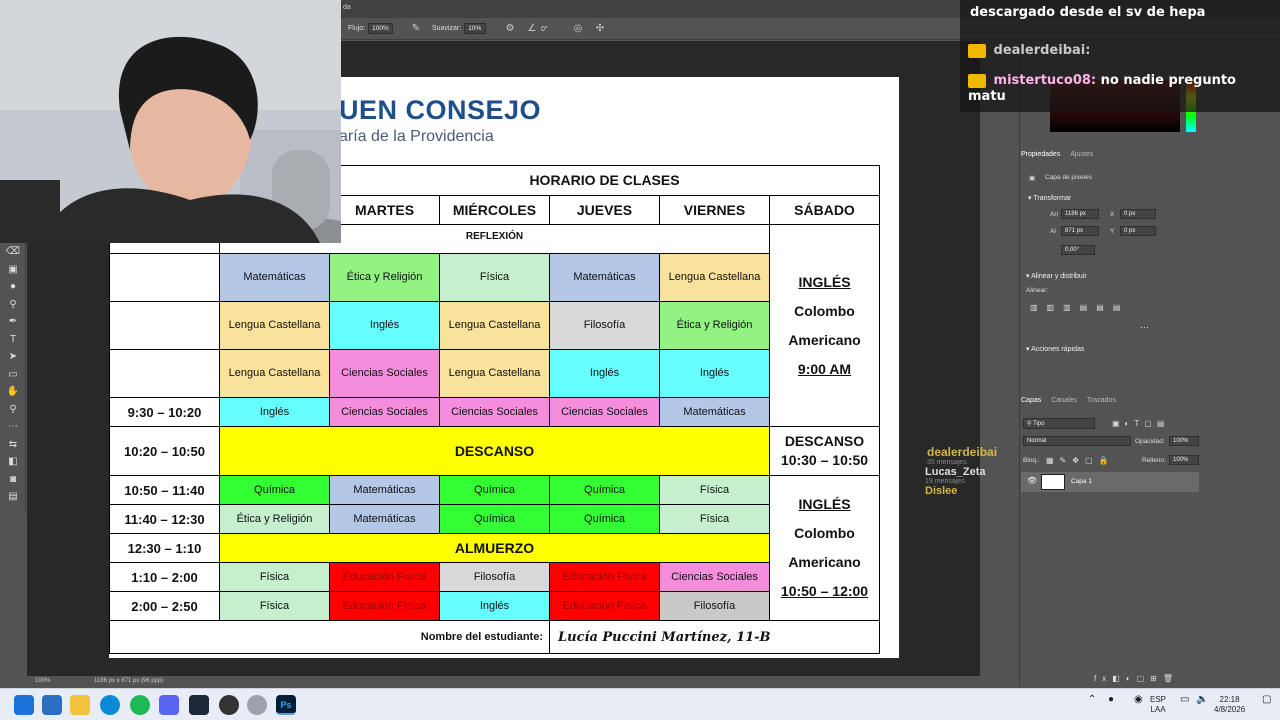 The image size is (1280, 720). Describe the element at coordinates (1049, 198) in the screenshot. I see `transform-title: ▾ Transformar` at that location.